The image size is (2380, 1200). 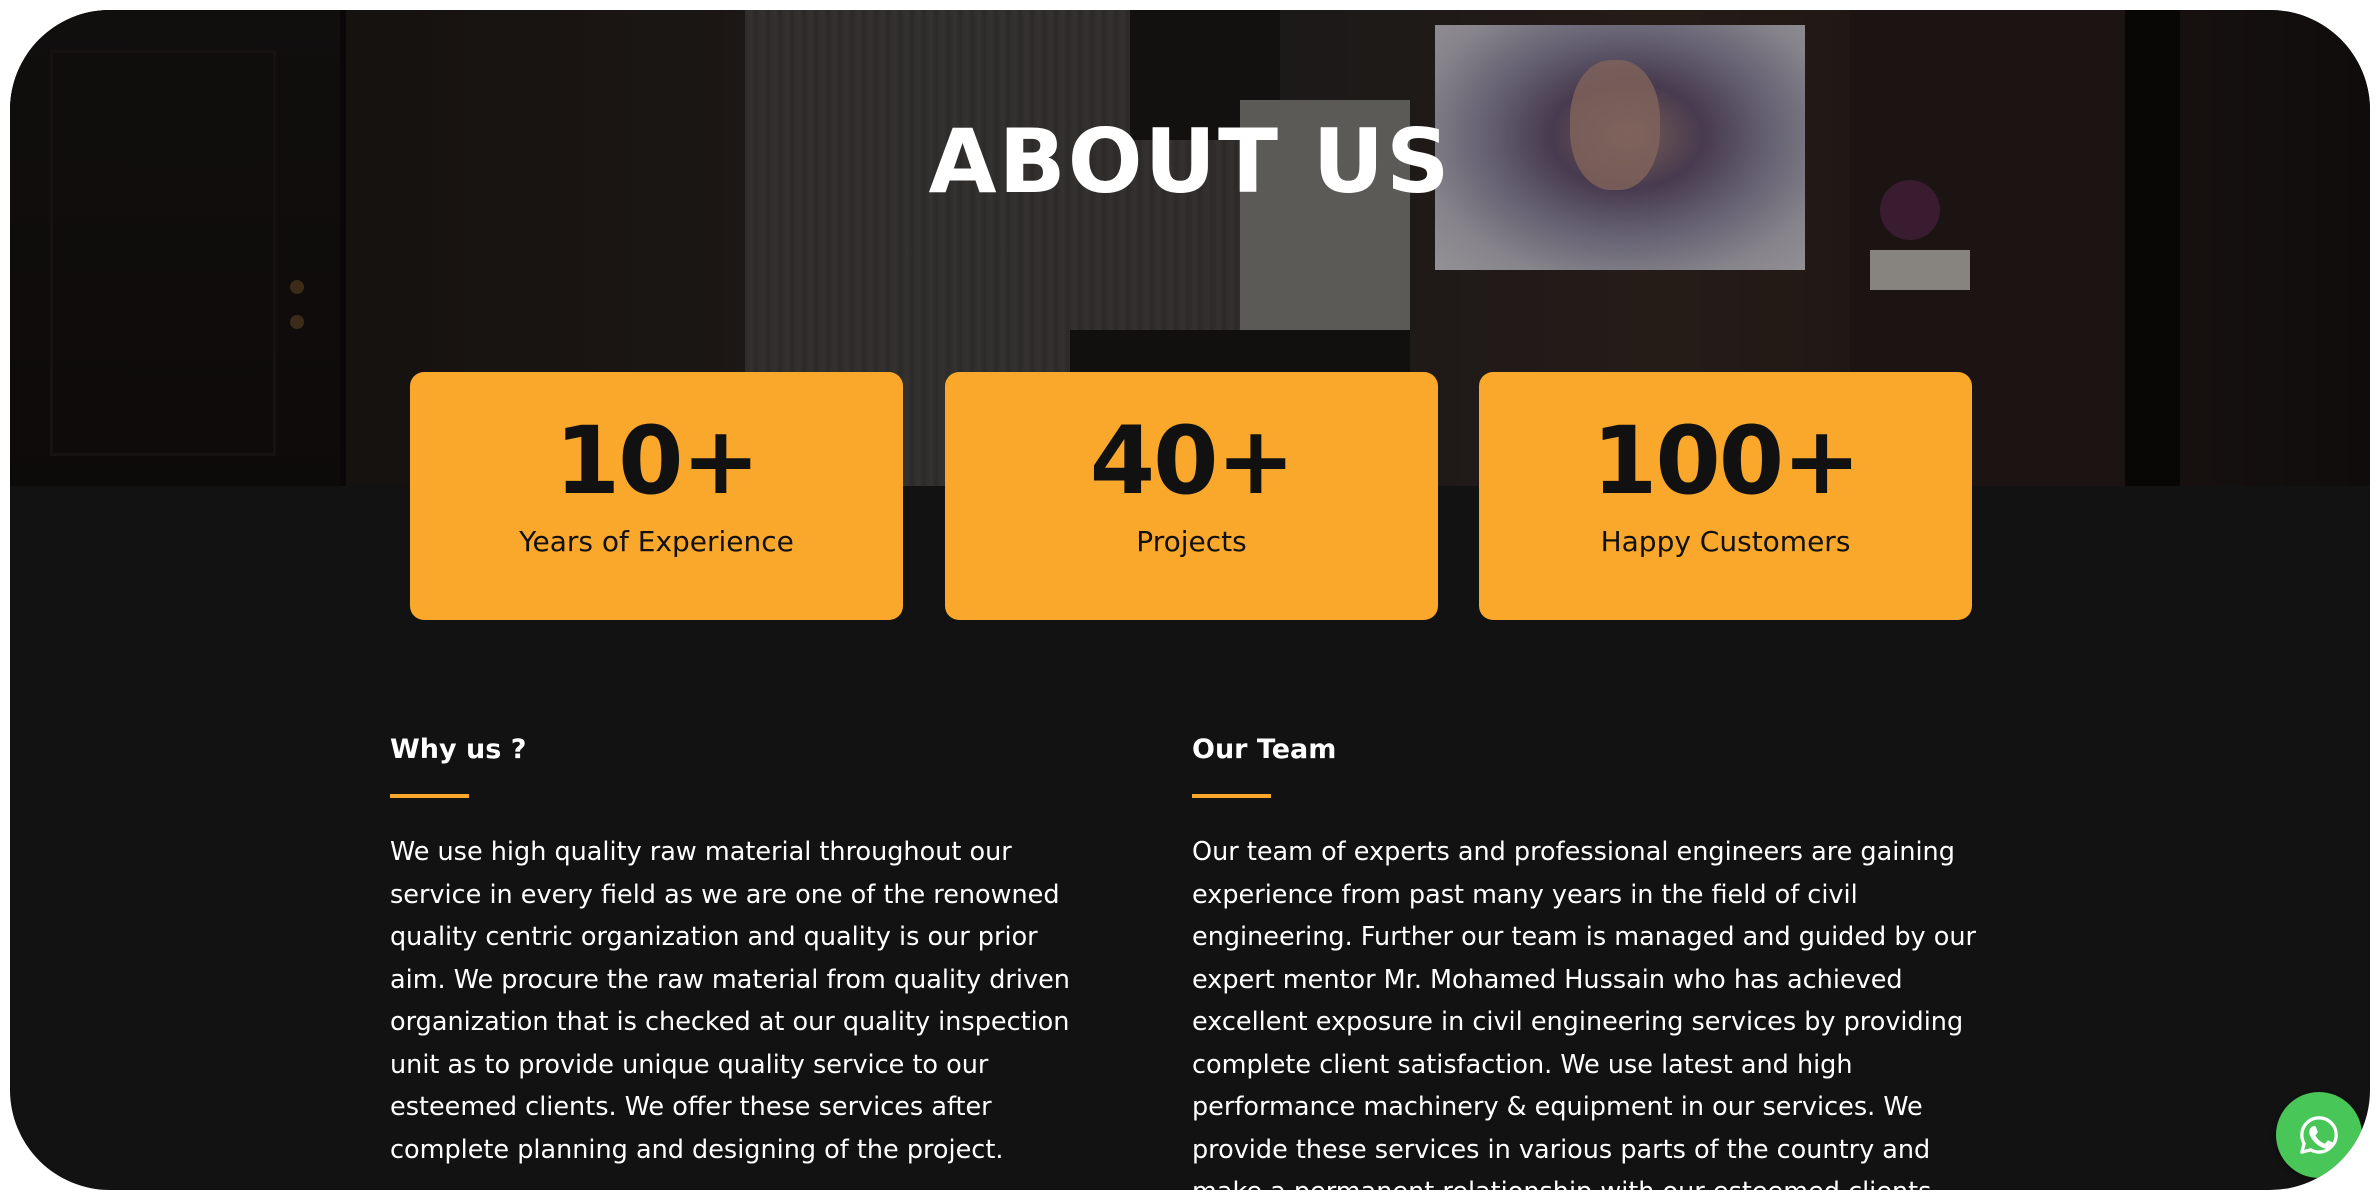 I want to click on stat-value: 100+, so click(x=1726, y=461).